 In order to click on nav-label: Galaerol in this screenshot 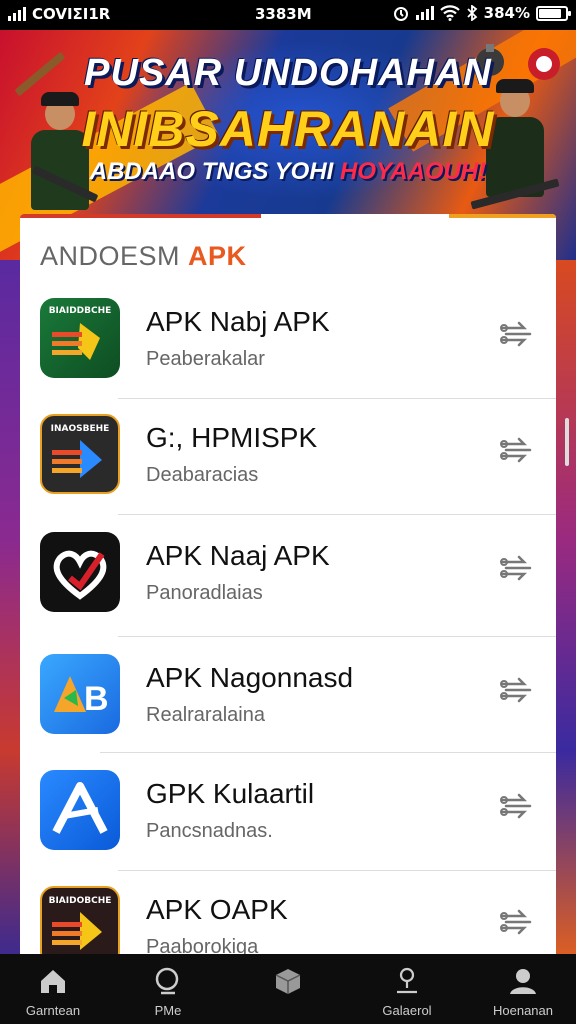, I will do `click(407, 1010)`.